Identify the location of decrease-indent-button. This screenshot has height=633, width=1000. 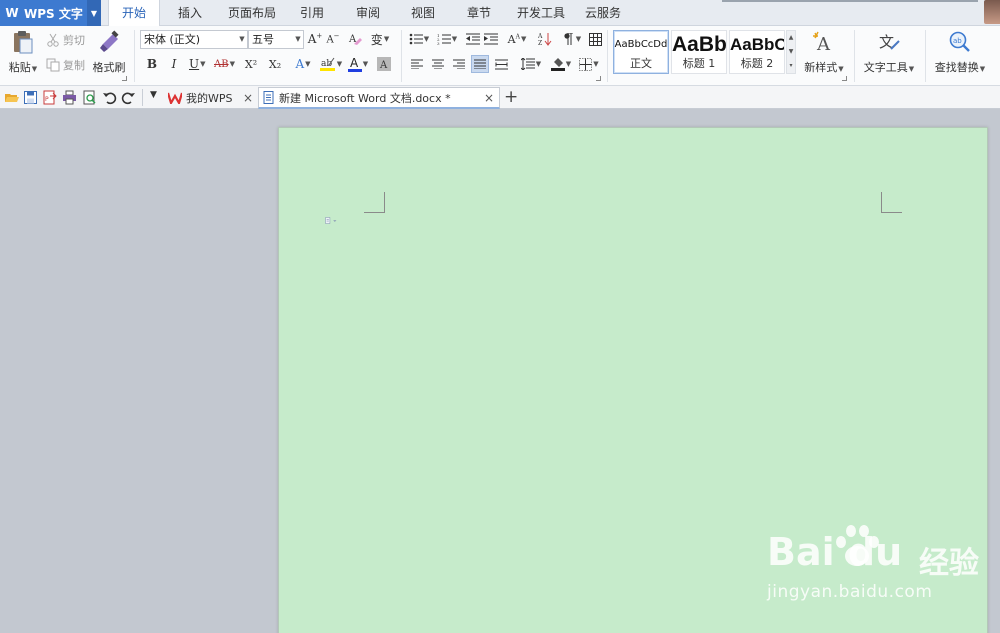
(473, 39).